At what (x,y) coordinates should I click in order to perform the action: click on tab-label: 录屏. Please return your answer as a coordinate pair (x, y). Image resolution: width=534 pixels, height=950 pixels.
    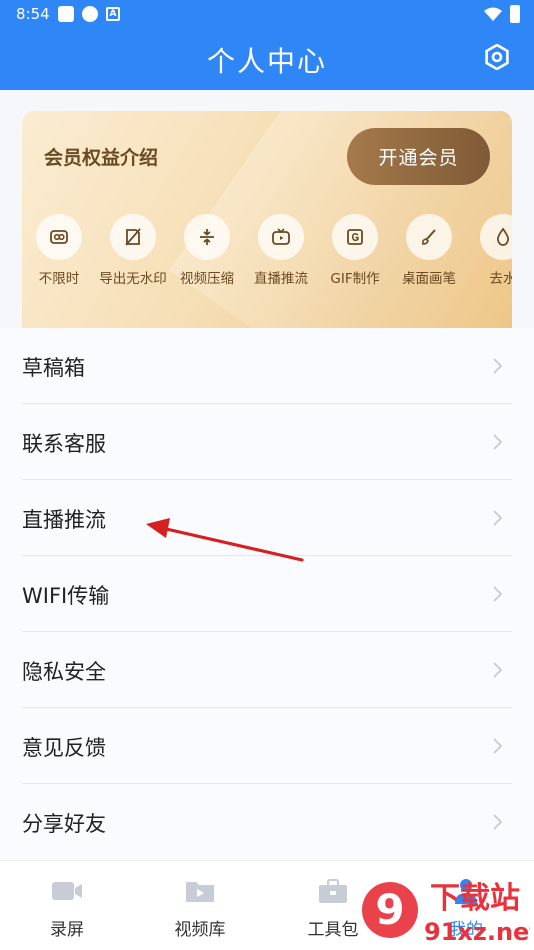
    Looking at the image, I should click on (67, 930).